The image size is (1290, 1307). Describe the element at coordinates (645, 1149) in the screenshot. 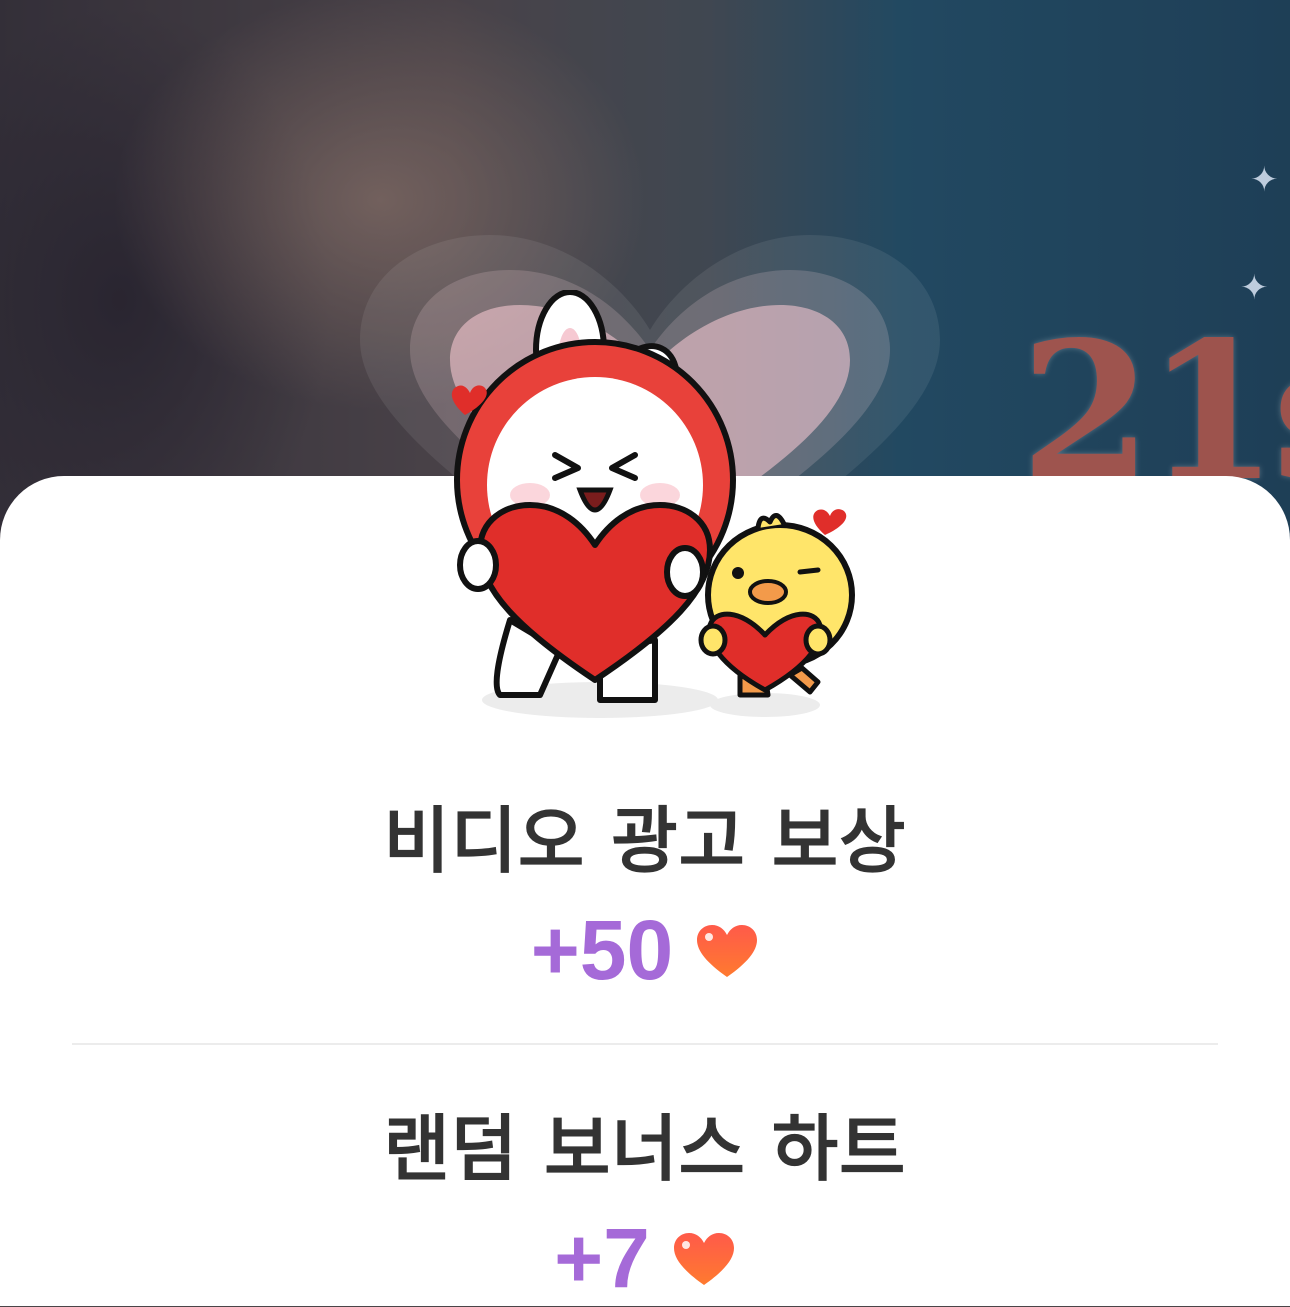

I see `reward-title-random-bonus: 랜덤 보너스 하트` at that location.